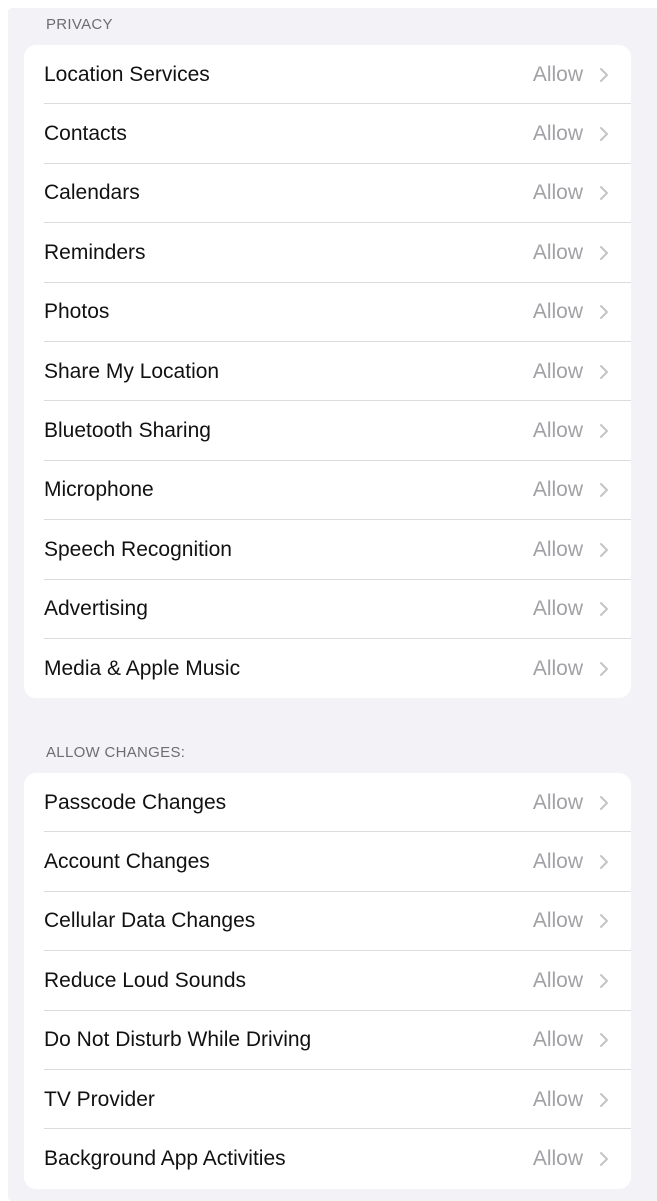 The height and width of the screenshot is (1201, 657). I want to click on row-label: Contacts, so click(85, 134).